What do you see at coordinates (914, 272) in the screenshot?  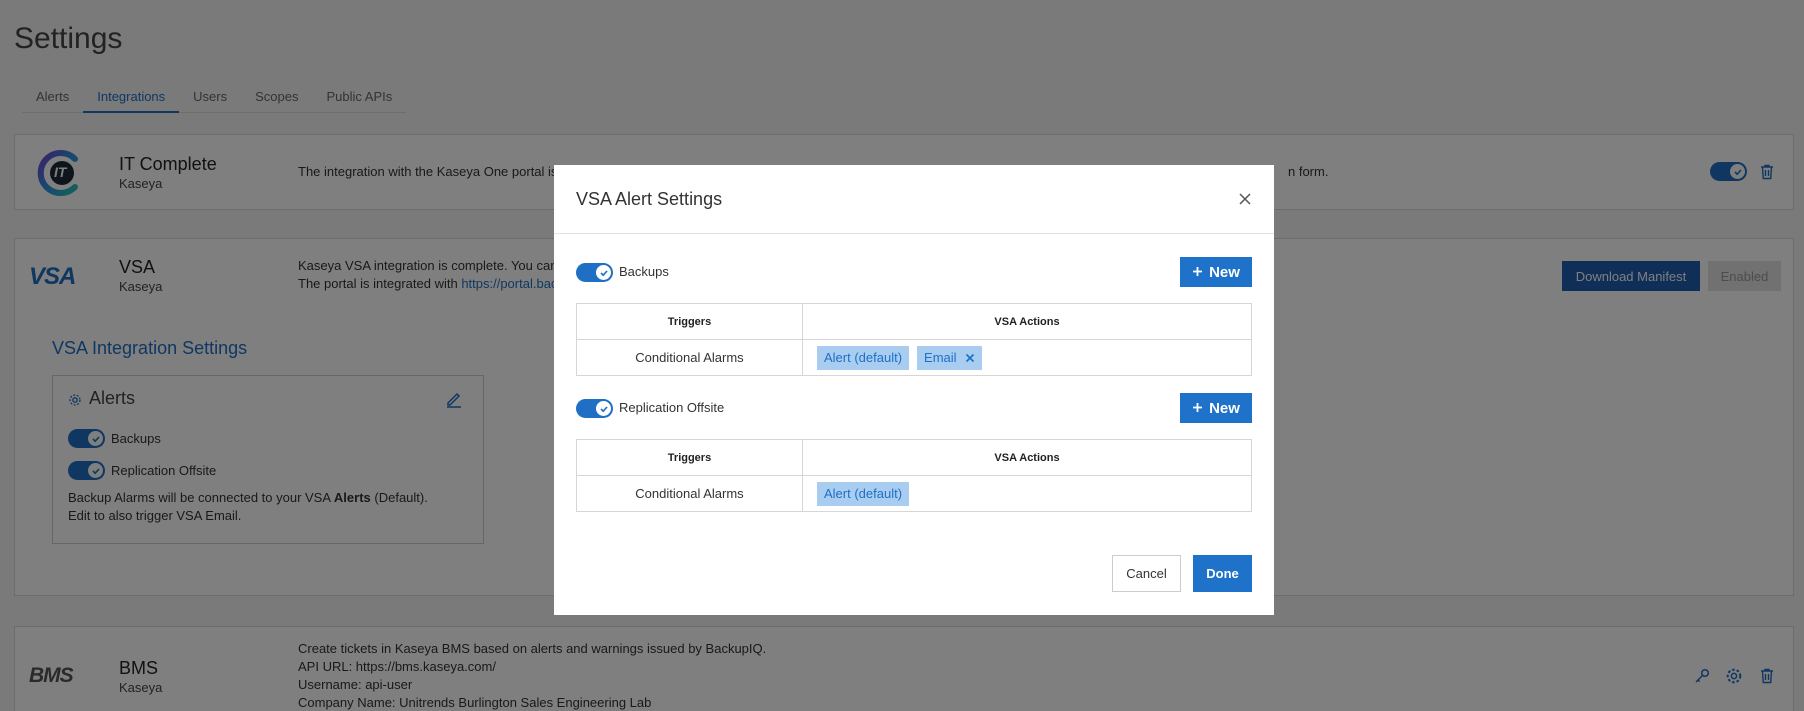 I see `backups-section-header: Backups New` at bounding box center [914, 272].